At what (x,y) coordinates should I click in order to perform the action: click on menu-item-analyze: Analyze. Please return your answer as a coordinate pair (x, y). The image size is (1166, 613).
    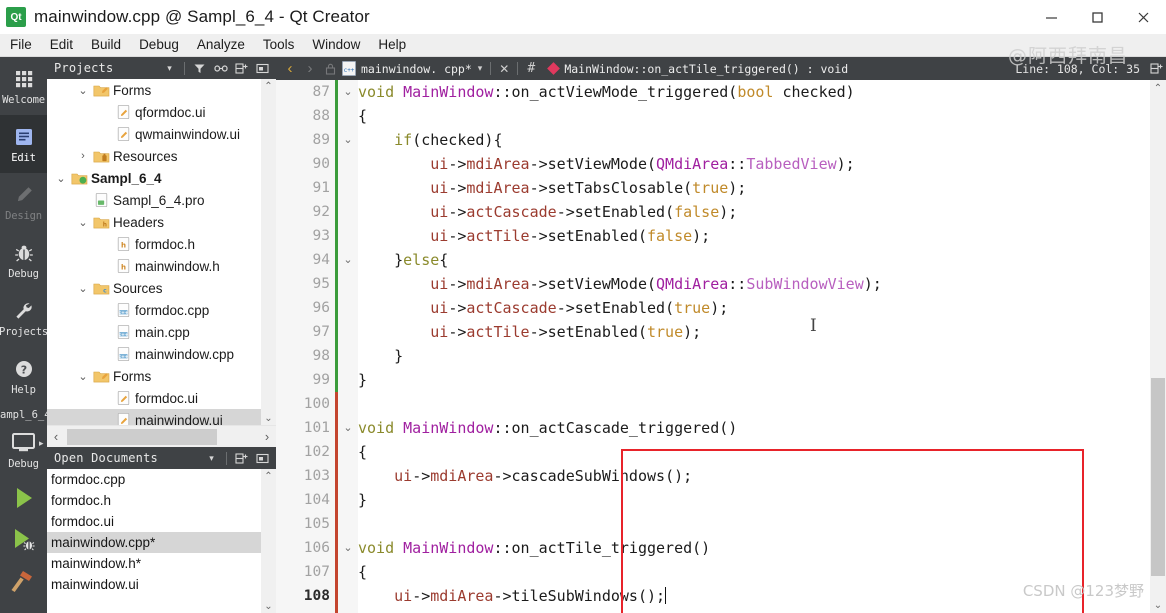
    Looking at the image, I should click on (221, 45).